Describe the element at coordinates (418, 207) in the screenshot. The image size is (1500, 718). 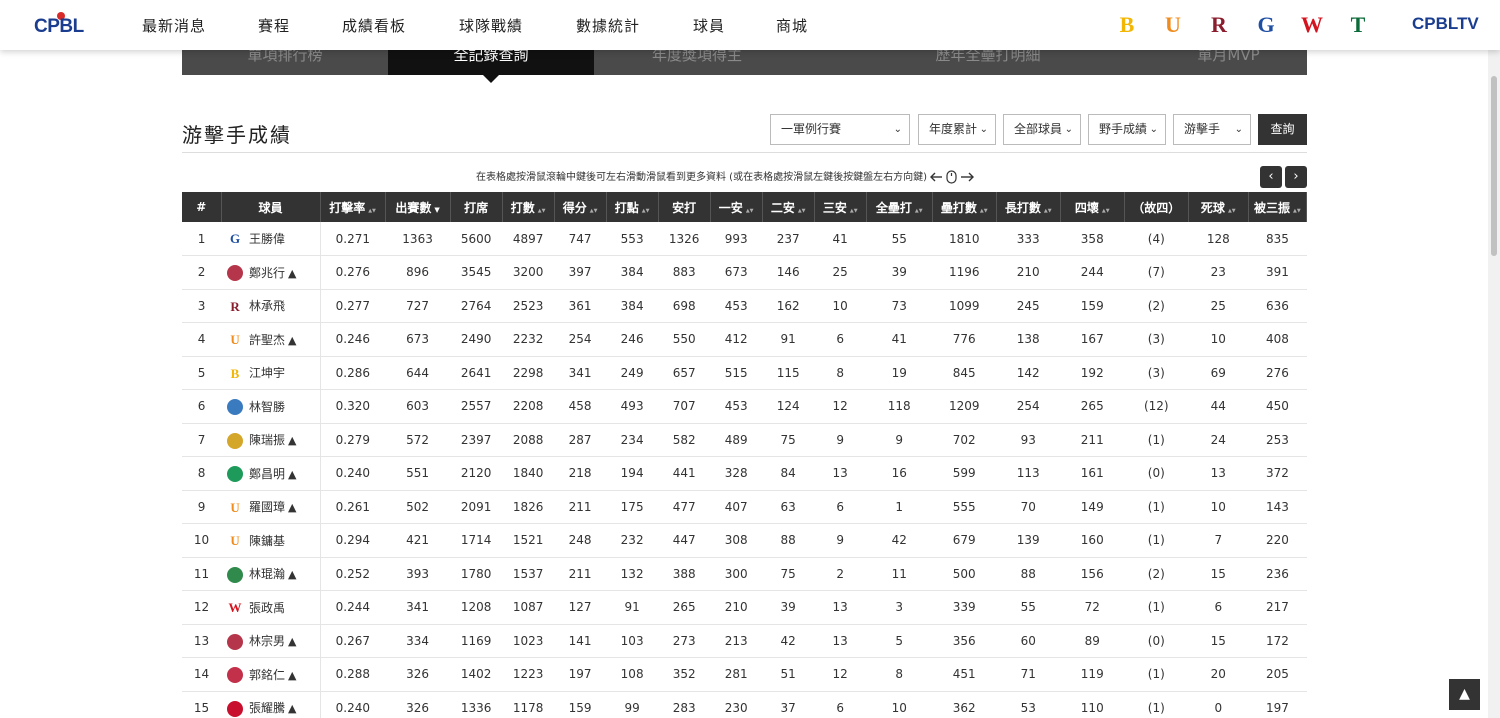
I see `column-header: 出賽數 ▼` at that location.